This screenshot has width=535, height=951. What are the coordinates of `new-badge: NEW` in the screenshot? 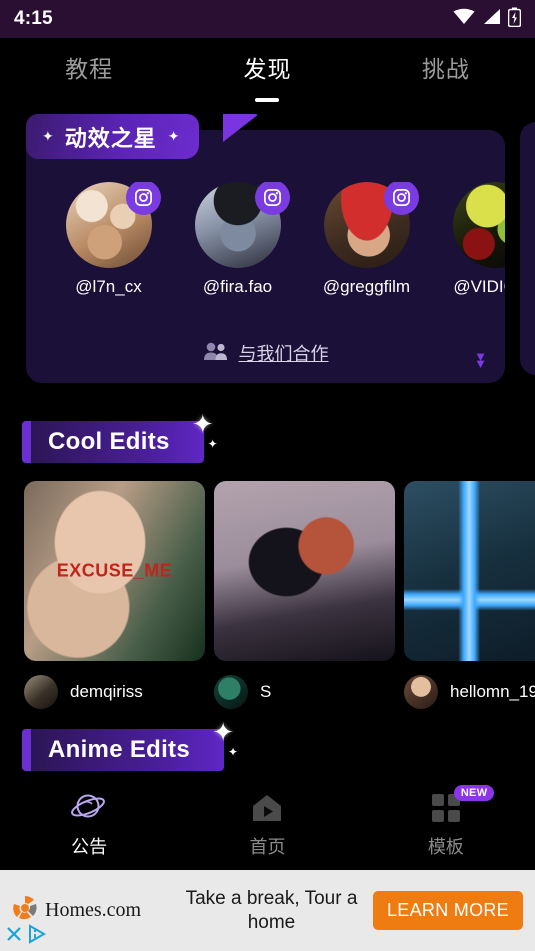 It's located at (474, 793).